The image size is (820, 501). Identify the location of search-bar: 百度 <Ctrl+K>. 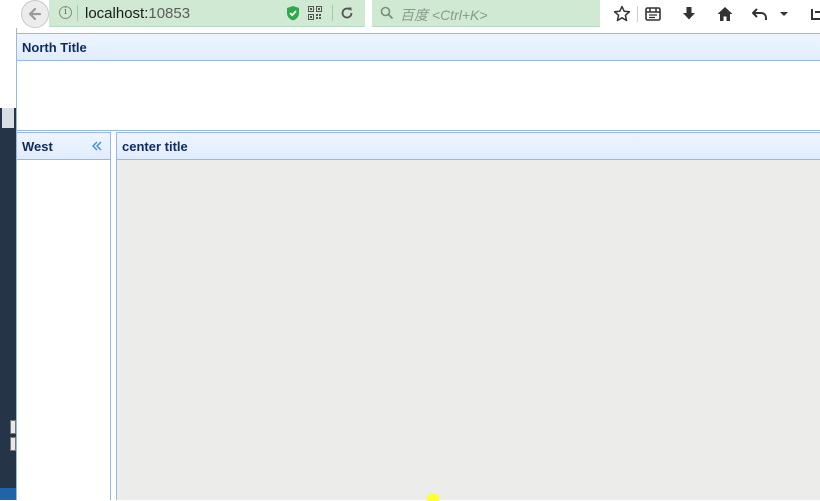
(486, 13).